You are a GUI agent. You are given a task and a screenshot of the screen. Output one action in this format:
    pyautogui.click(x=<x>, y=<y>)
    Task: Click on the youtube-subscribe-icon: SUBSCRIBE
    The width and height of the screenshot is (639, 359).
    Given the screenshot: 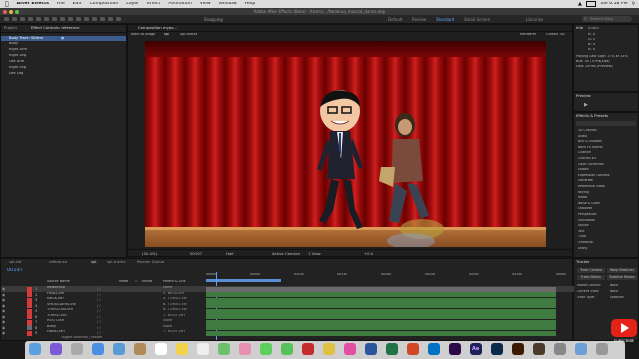 What is the action you would take?
    pyautogui.click(x=624, y=329)
    